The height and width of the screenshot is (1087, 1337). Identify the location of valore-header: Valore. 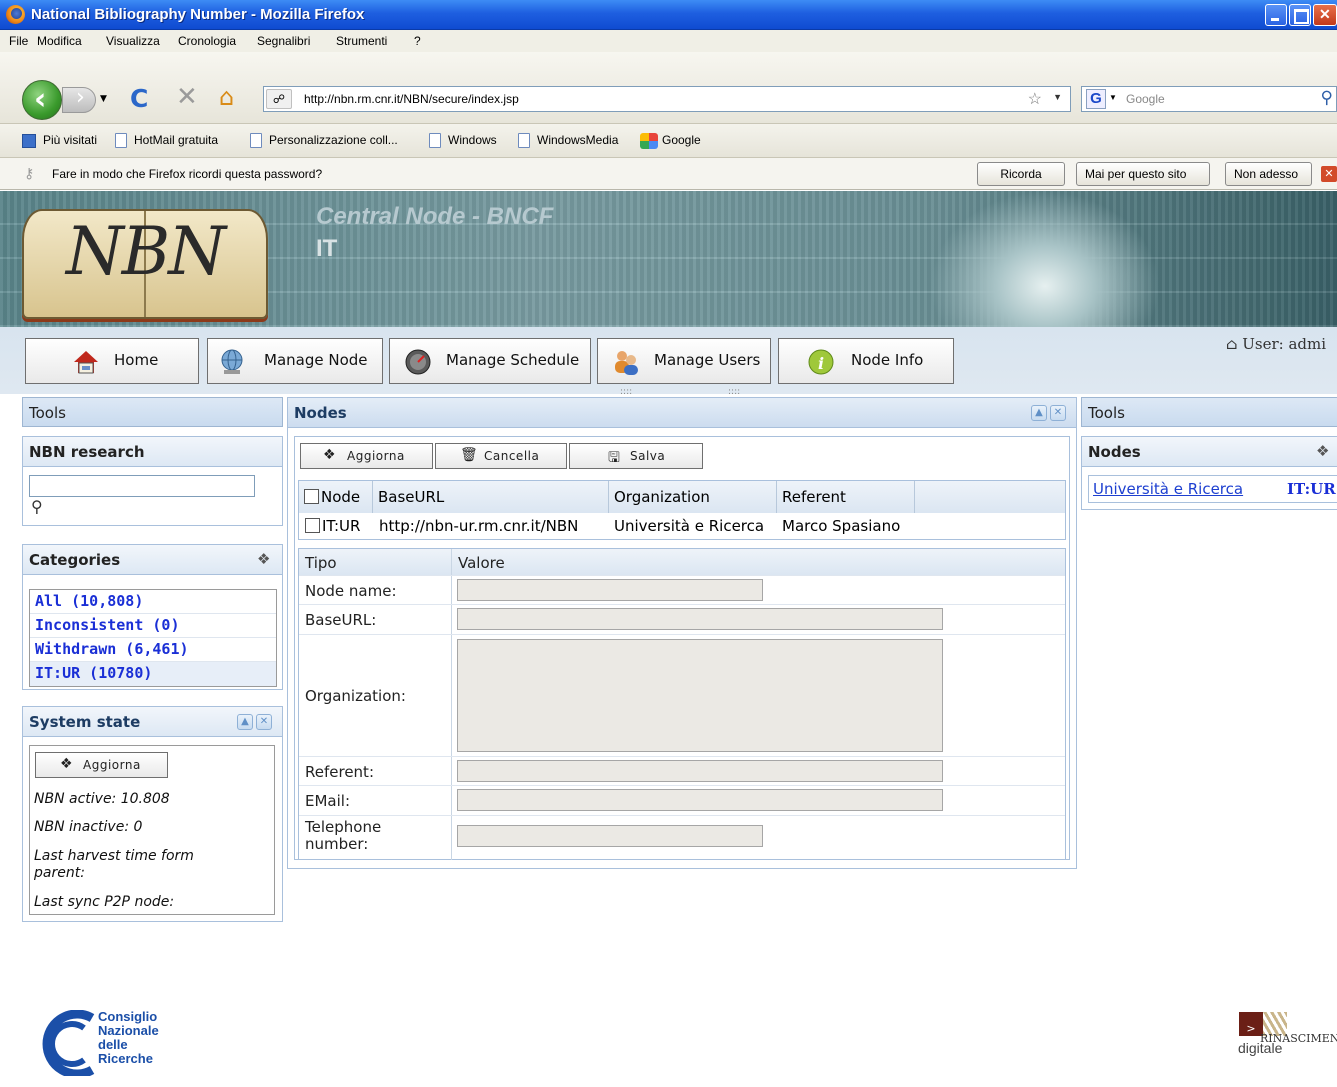
(481, 563).